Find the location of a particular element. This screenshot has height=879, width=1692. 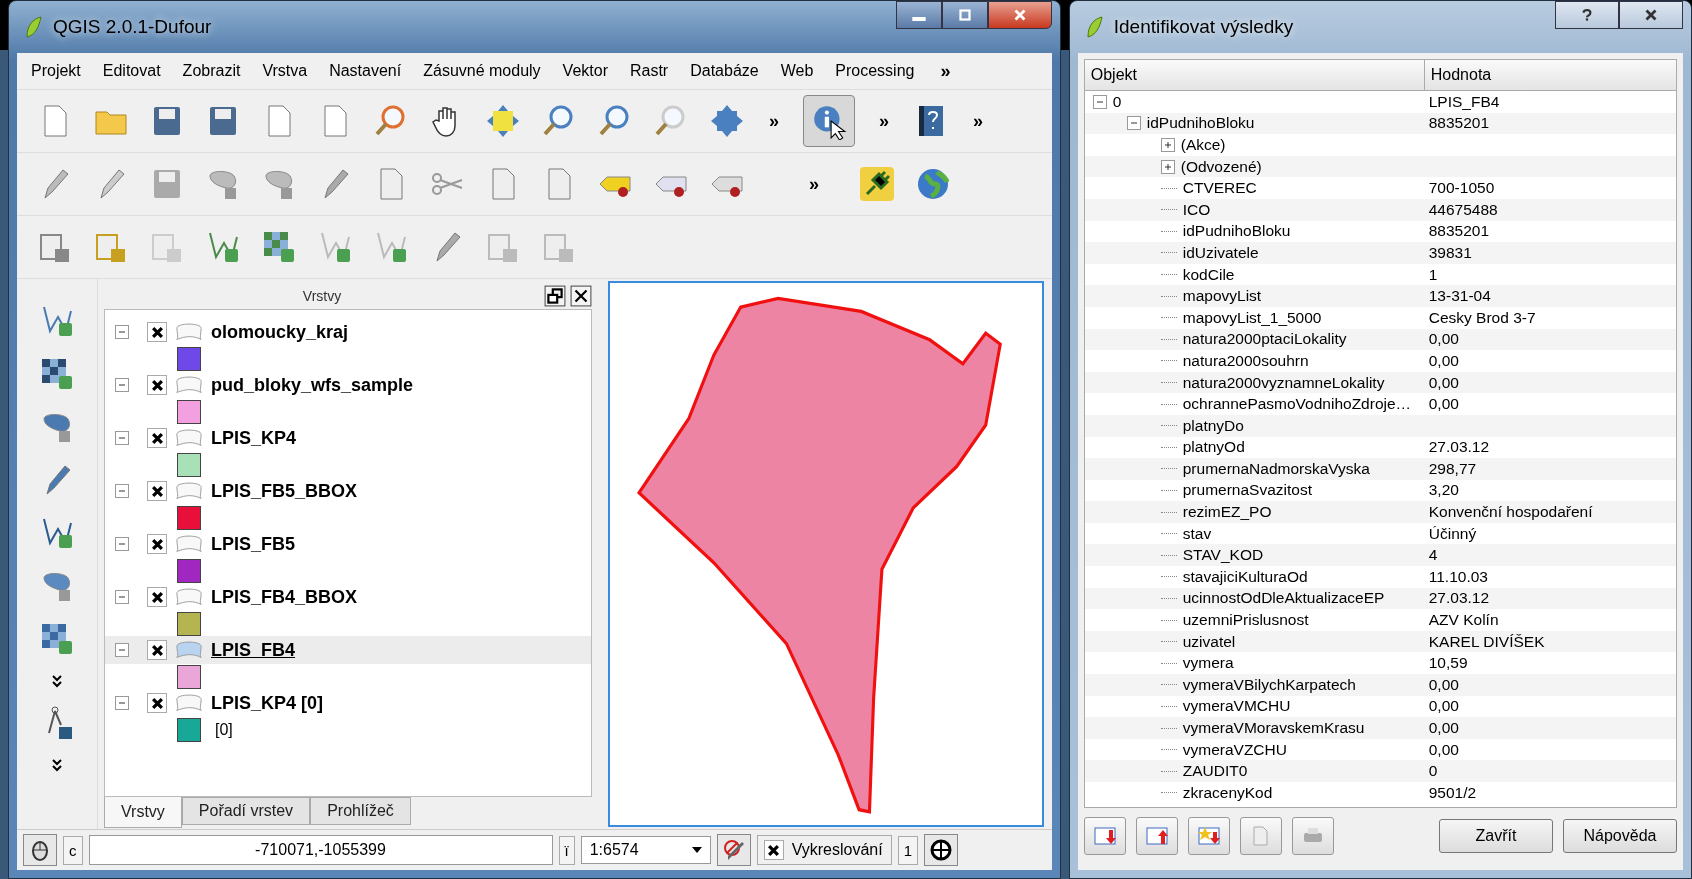

layer-name: LPIS_FB5 is located at coordinates (253, 544).